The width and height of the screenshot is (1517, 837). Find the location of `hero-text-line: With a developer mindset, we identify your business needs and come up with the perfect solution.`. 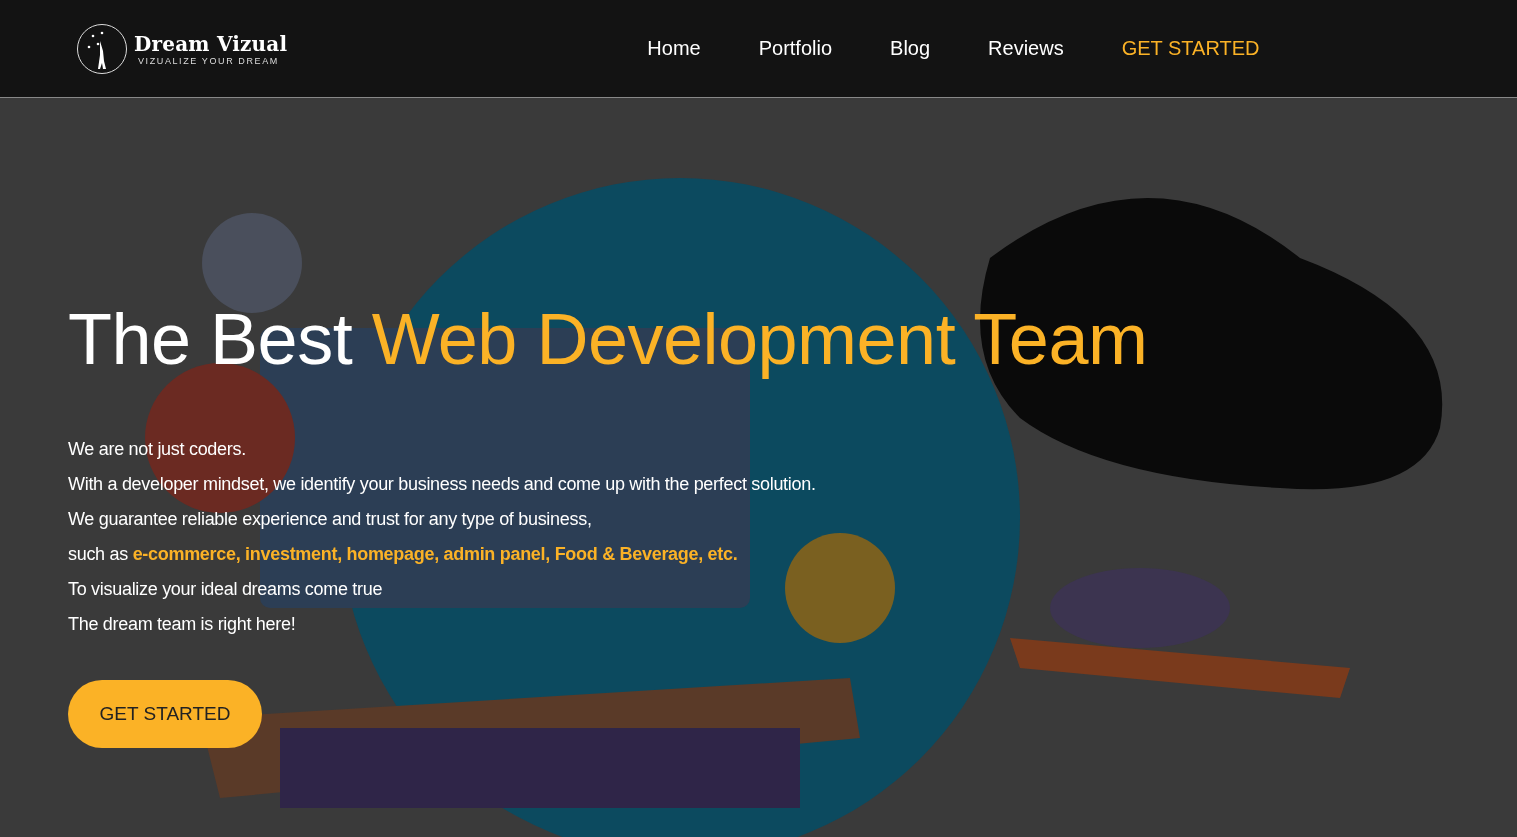

hero-text-line: With a developer mindset, we identify your business needs and come up with the perfect solution. is located at coordinates (442, 484).